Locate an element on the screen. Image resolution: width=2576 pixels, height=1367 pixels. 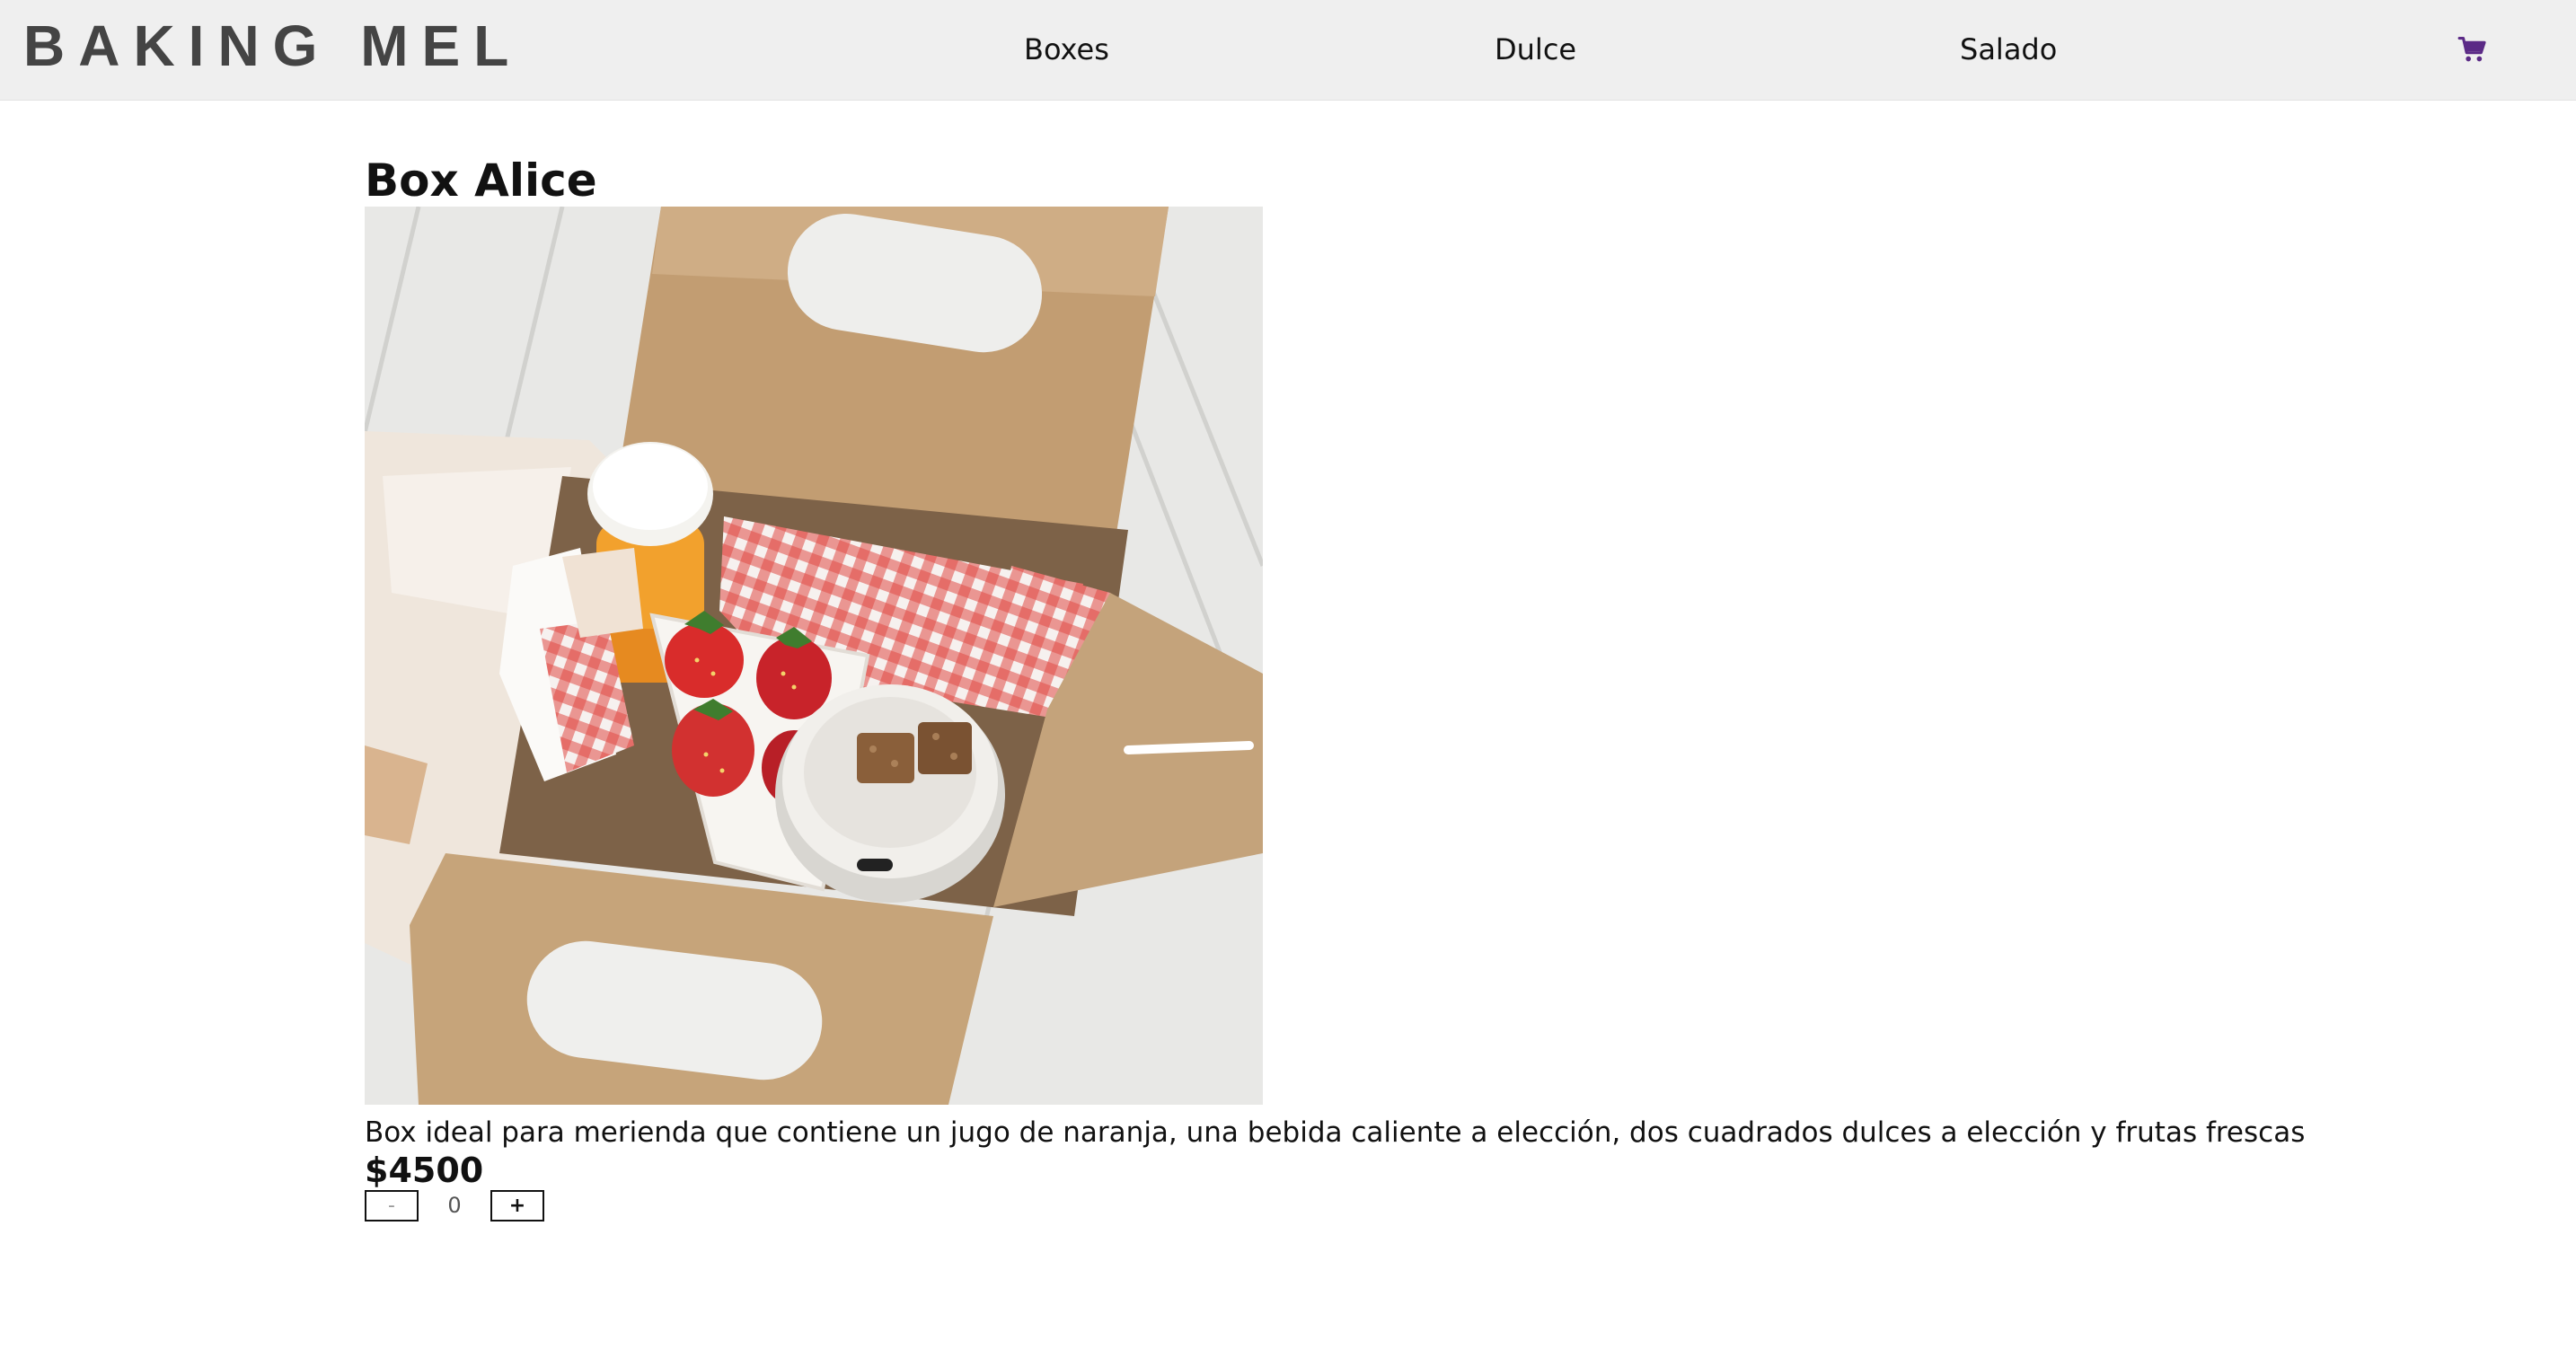
shopping-cart-icon is located at coordinates (2472, 49).